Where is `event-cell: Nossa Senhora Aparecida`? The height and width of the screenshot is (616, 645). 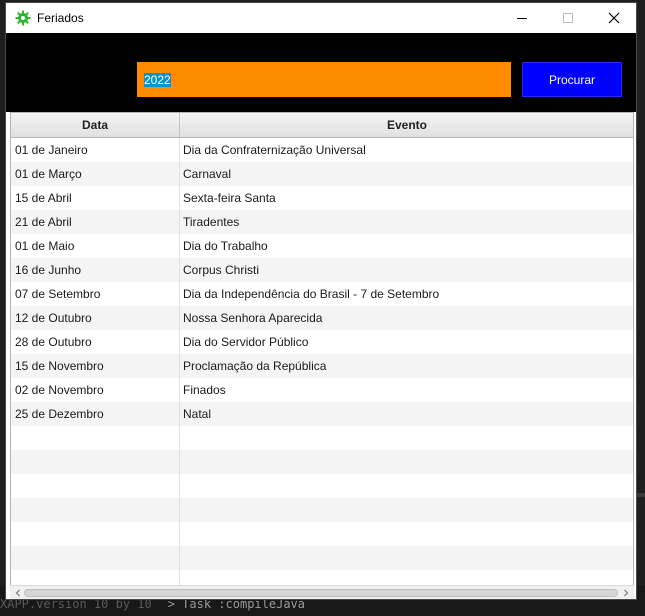 event-cell: Nossa Senhora Aparecida is located at coordinates (253, 318).